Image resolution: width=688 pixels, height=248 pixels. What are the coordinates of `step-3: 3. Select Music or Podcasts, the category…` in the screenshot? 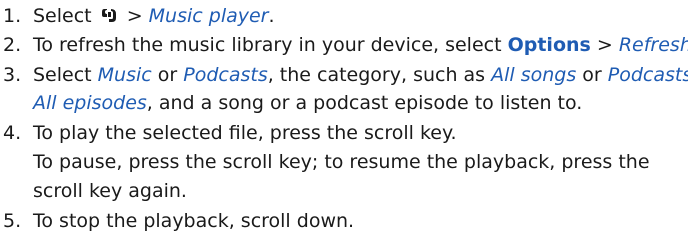 It's located at (344, 75).